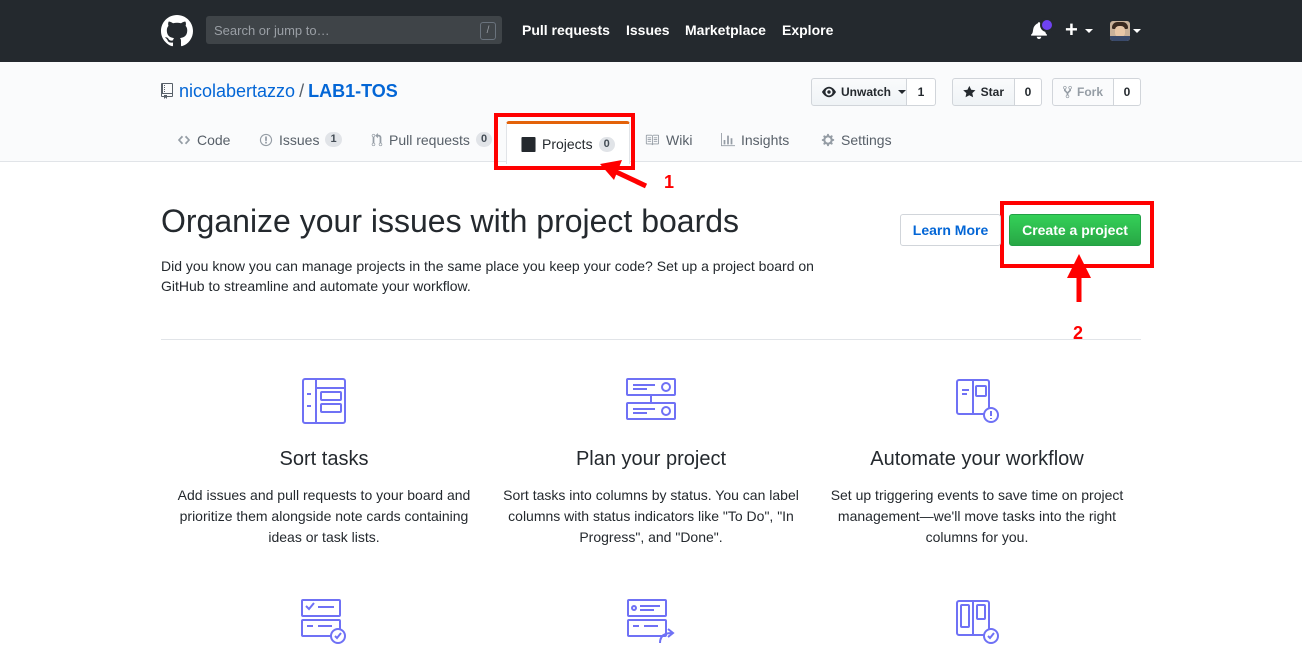 This screenshot has width=1302, height=650. What do you see at coordinates (624, 174) in the screenshot?
I see `annotation-arrow-1-icon` at bounding box center [624, 174].